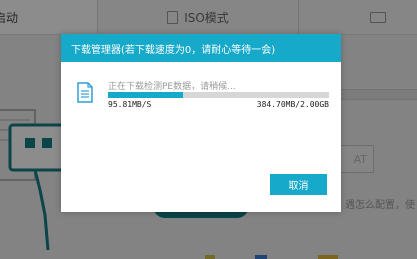 Image resolution: width=417 pixels, height=259 pixels. What do you see at coordinates (218, 95) in the screenshot?
I see `download-progress-bar` at bounding box center [218, 95].